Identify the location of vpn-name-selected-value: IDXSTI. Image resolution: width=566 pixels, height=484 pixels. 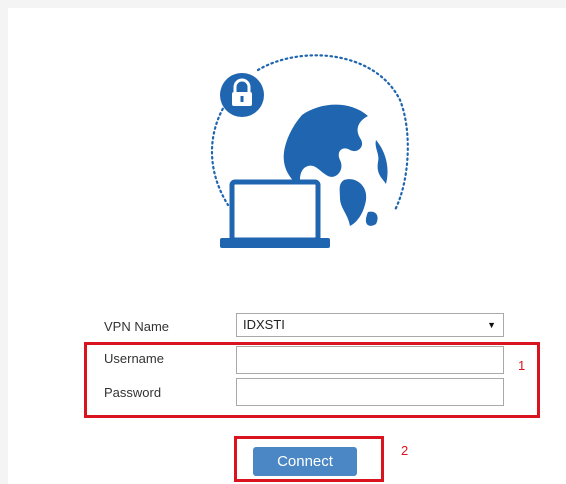
(264, 324).